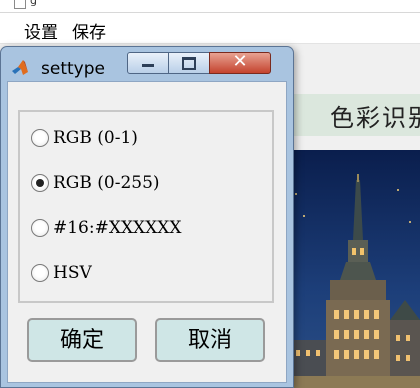 The width and height of the screenshot is (420, 388). Describe the element at coordinates (117, 228) in the screenshot. I see `radio-label-hex: #16:#XXXXXX` at that location.